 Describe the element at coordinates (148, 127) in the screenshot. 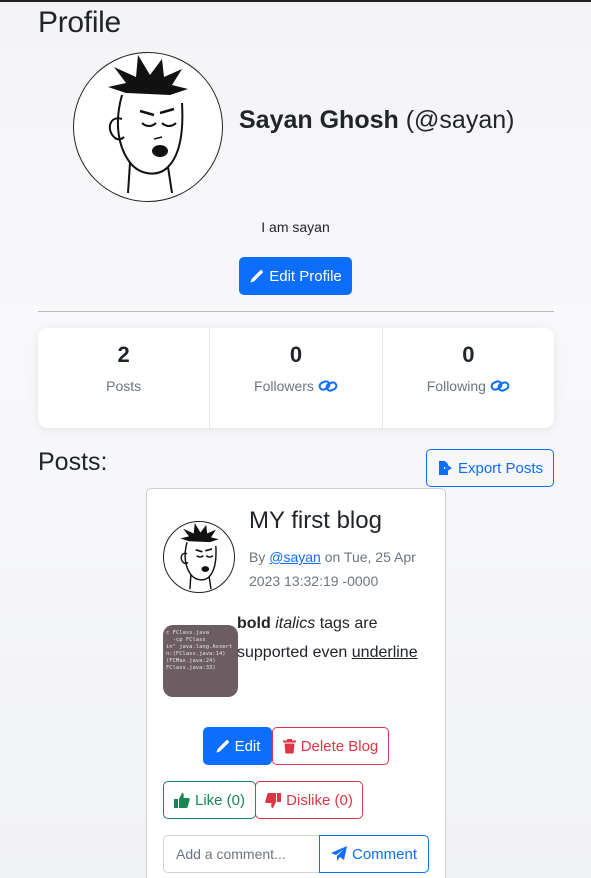

I see `profile-avatar` at that location.